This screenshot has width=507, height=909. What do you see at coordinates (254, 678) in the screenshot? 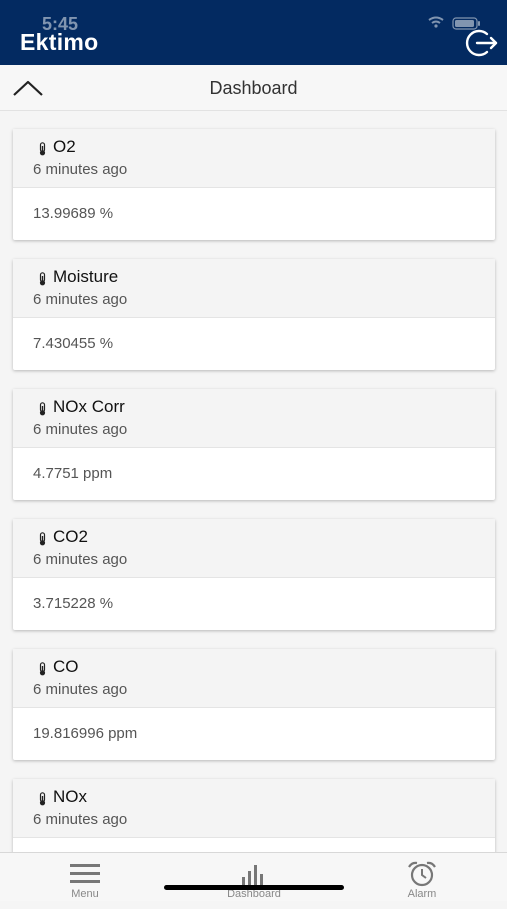
I see `reading-card-header: CO 6 minutes ago` at bounding box center [254, 678].